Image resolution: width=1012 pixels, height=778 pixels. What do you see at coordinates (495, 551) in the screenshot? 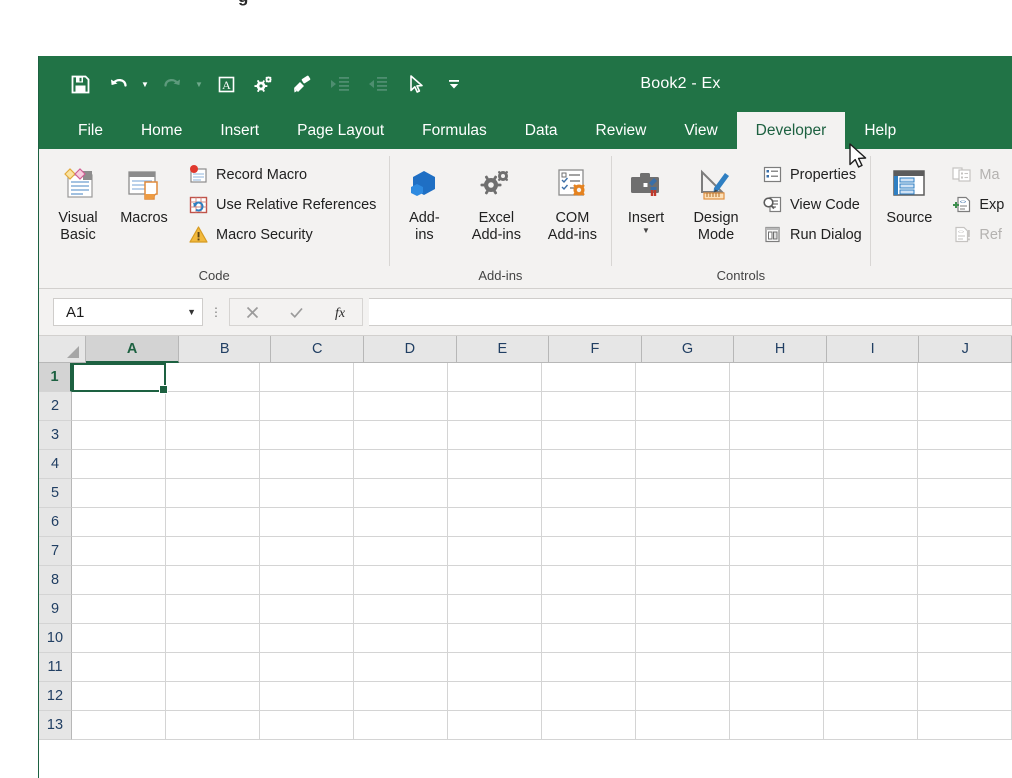
I see `cell-e7` at bounding box center [495, 551].